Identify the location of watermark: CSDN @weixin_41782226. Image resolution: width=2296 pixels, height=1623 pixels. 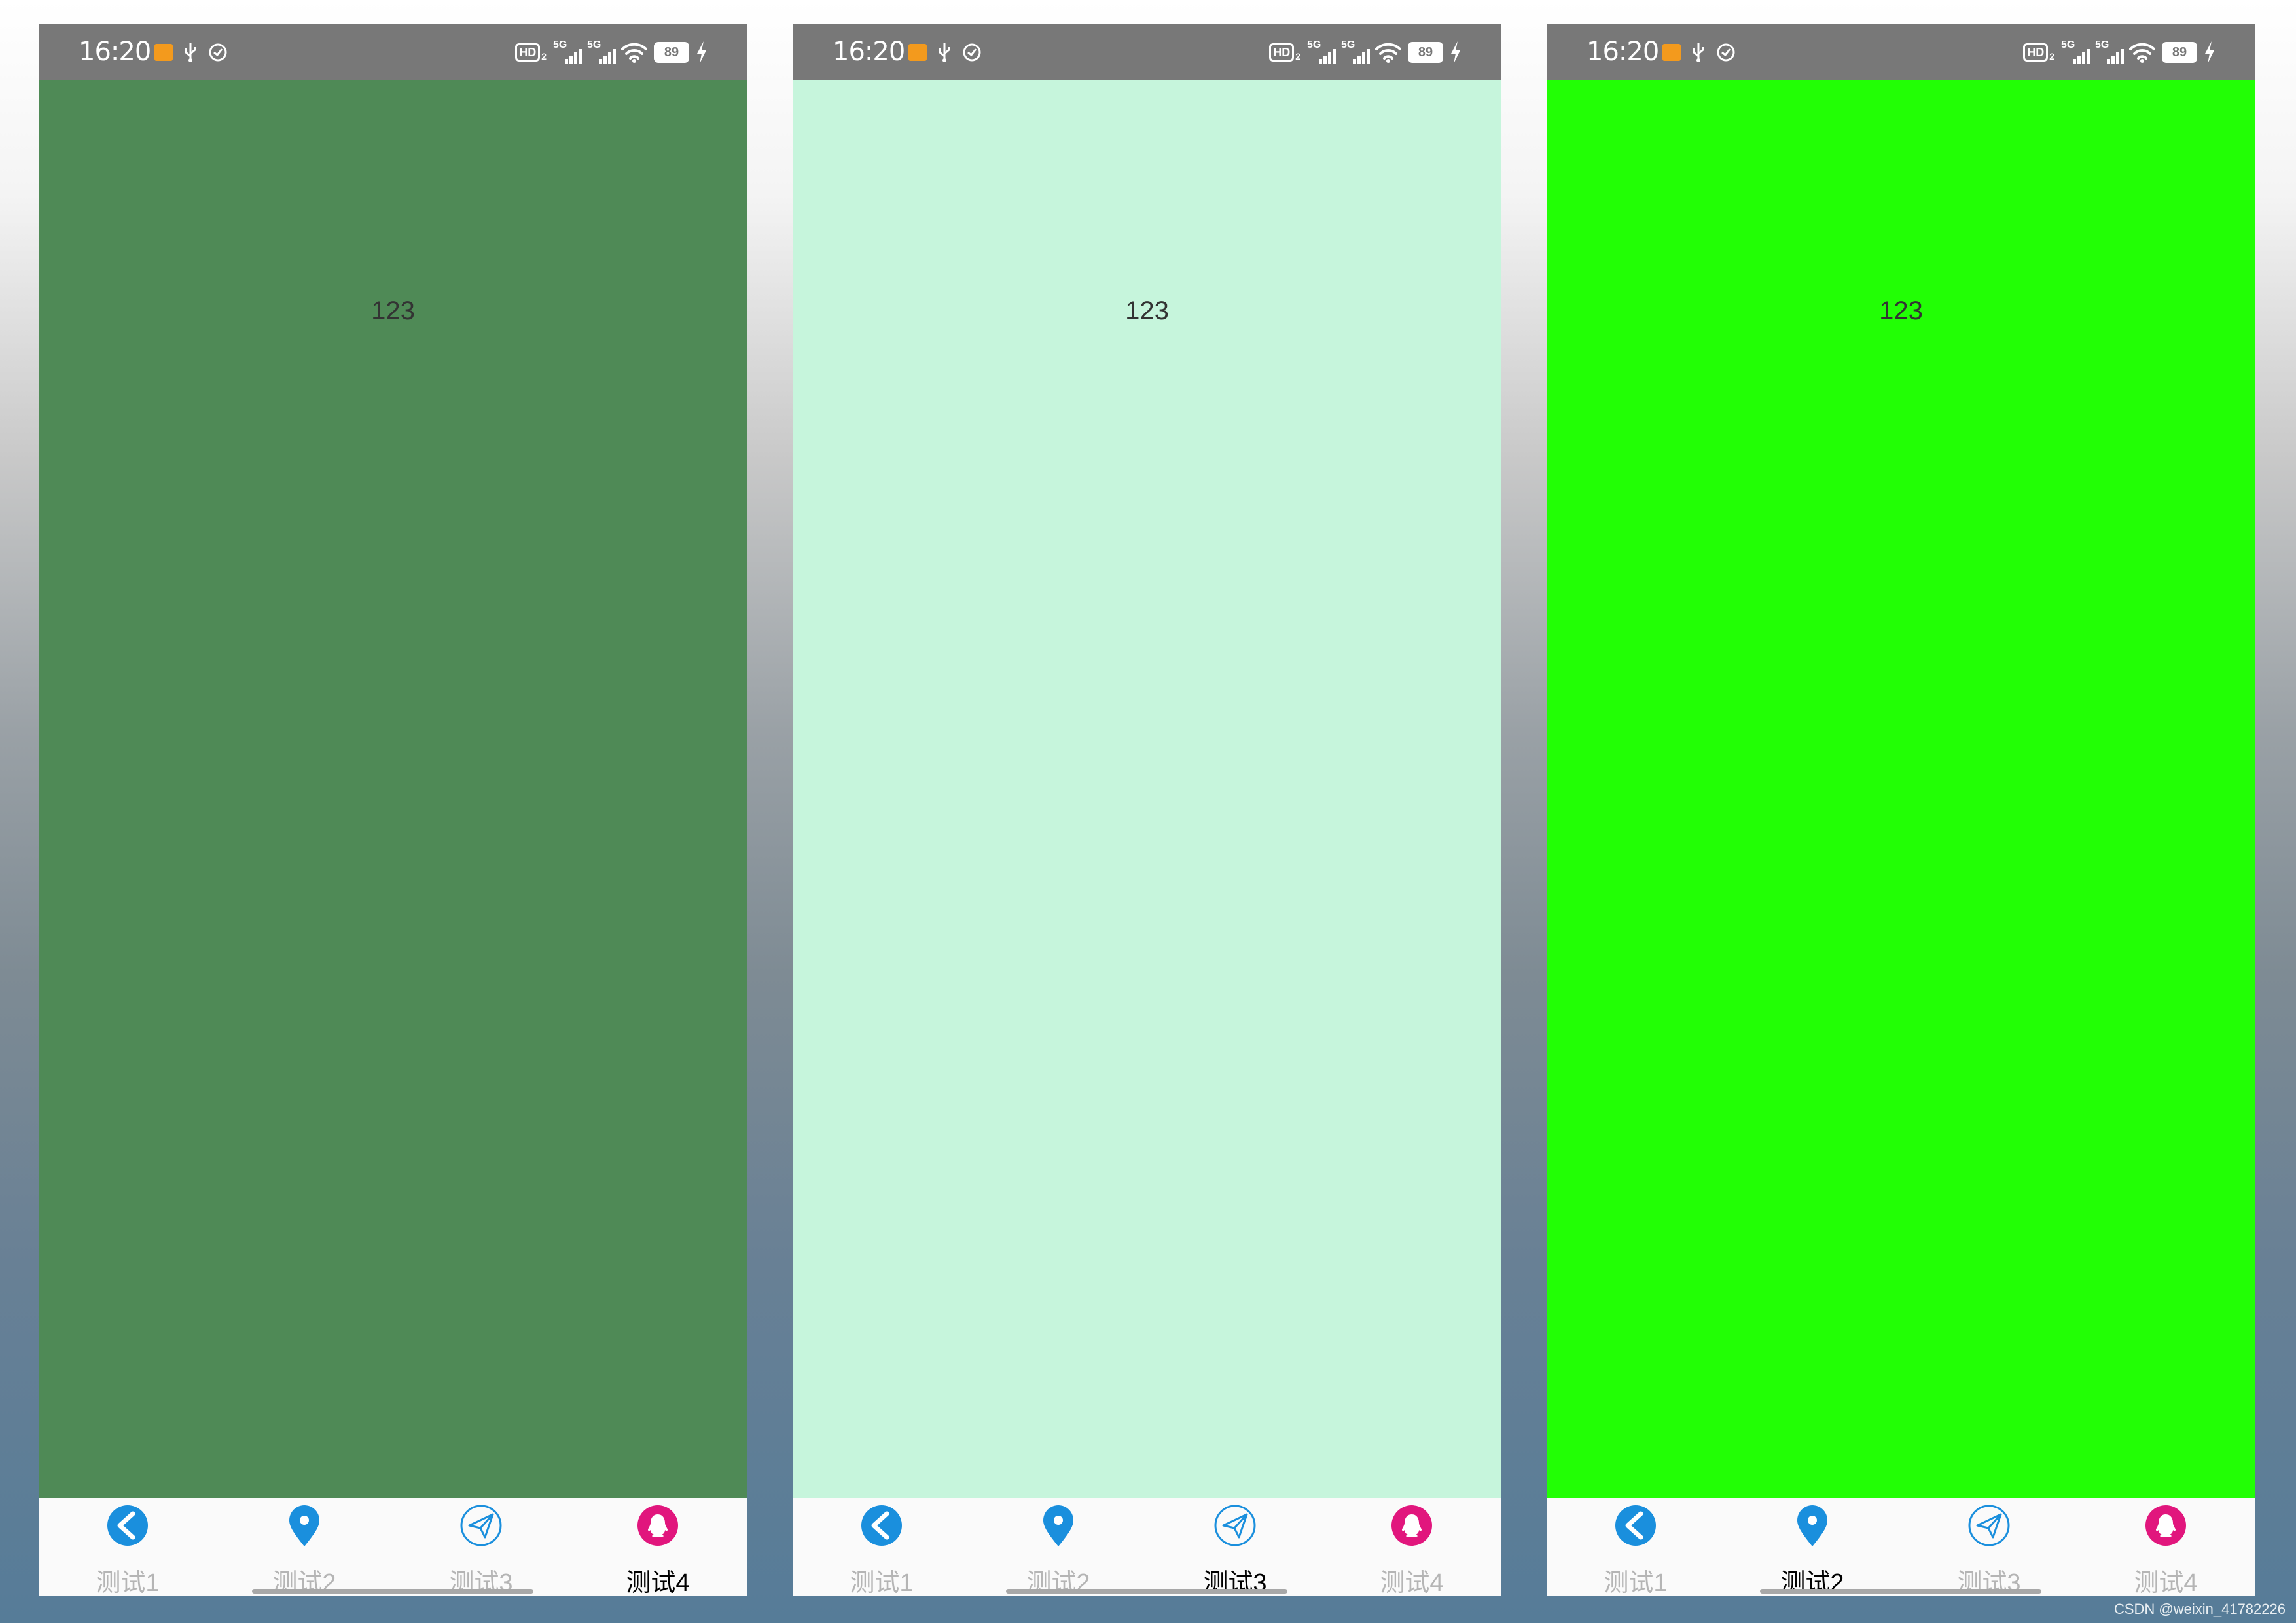
(2199, 1609).